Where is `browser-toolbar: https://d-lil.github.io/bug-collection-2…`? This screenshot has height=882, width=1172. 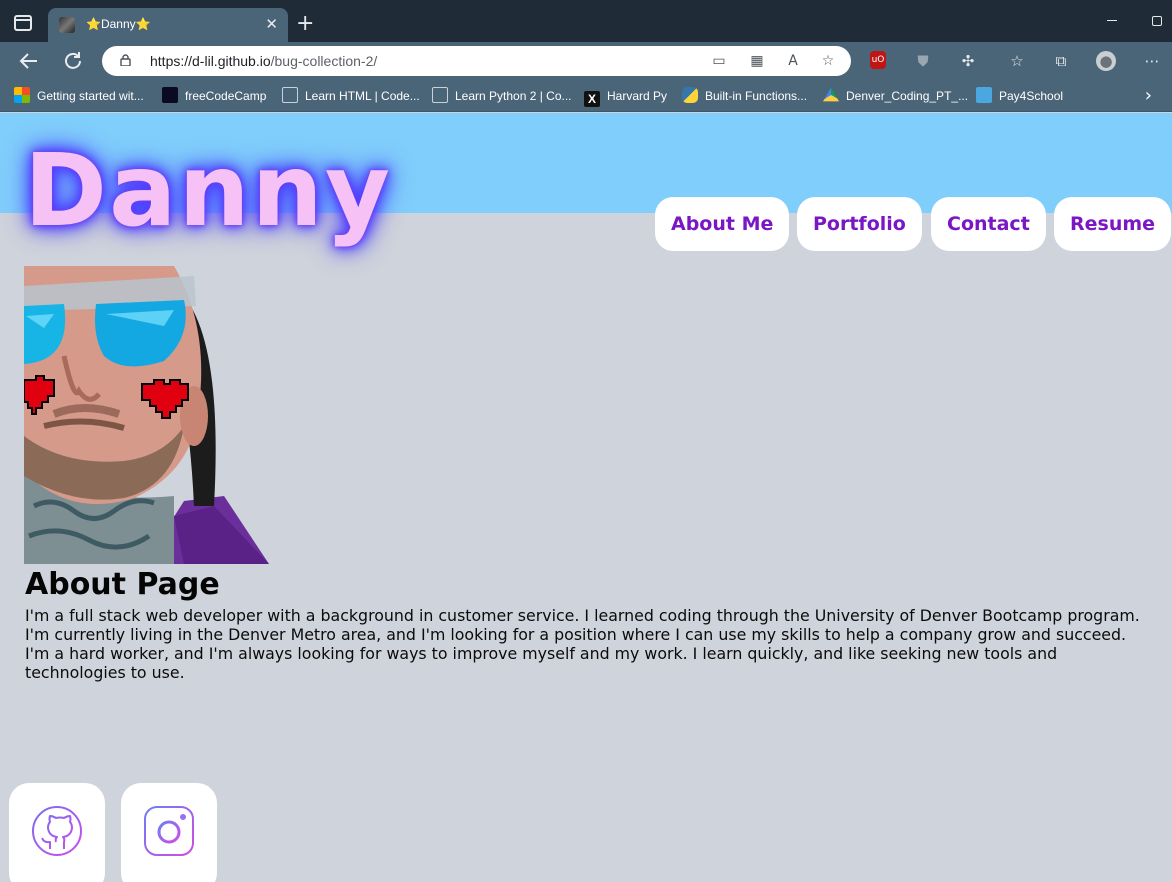
browser-toolbar: https://d-lil.github.io/bug-collection-2… is located at coordinates (586, 61).